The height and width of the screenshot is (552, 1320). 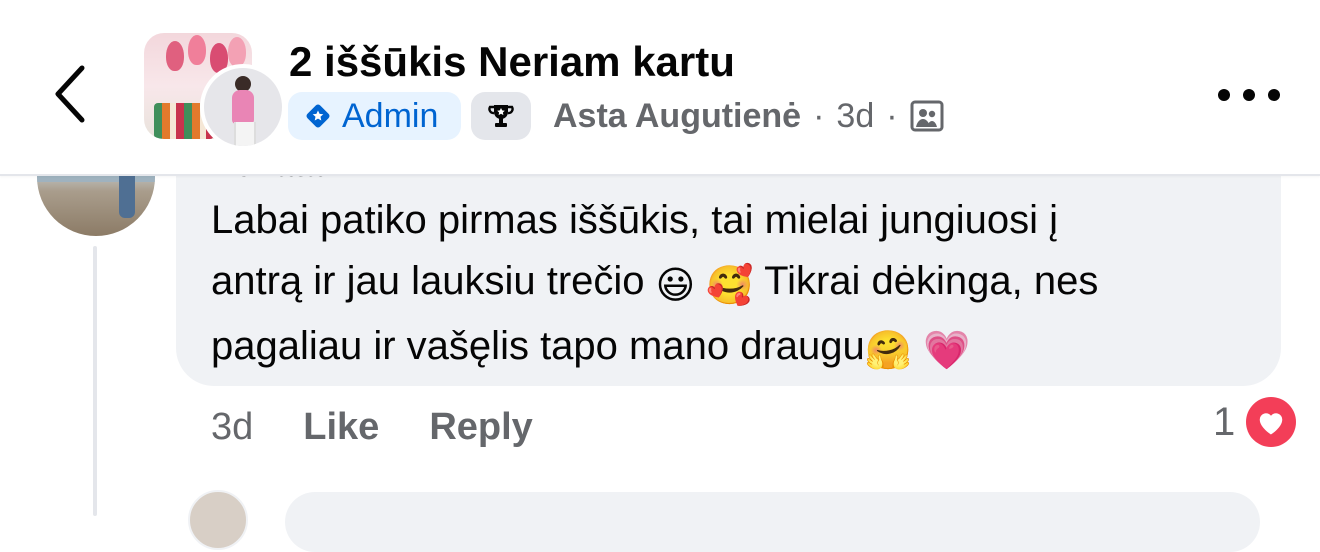 I want to click on more-options-button, so click(x=1249, y=95).